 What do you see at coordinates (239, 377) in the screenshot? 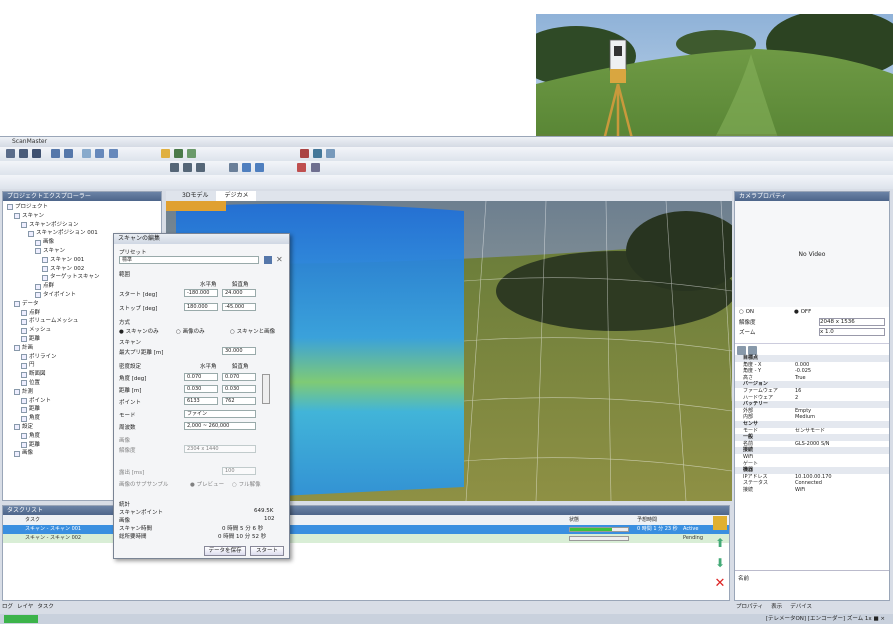
I see `angle-vertical-input: 0.070` at bounding box center [239, 377].